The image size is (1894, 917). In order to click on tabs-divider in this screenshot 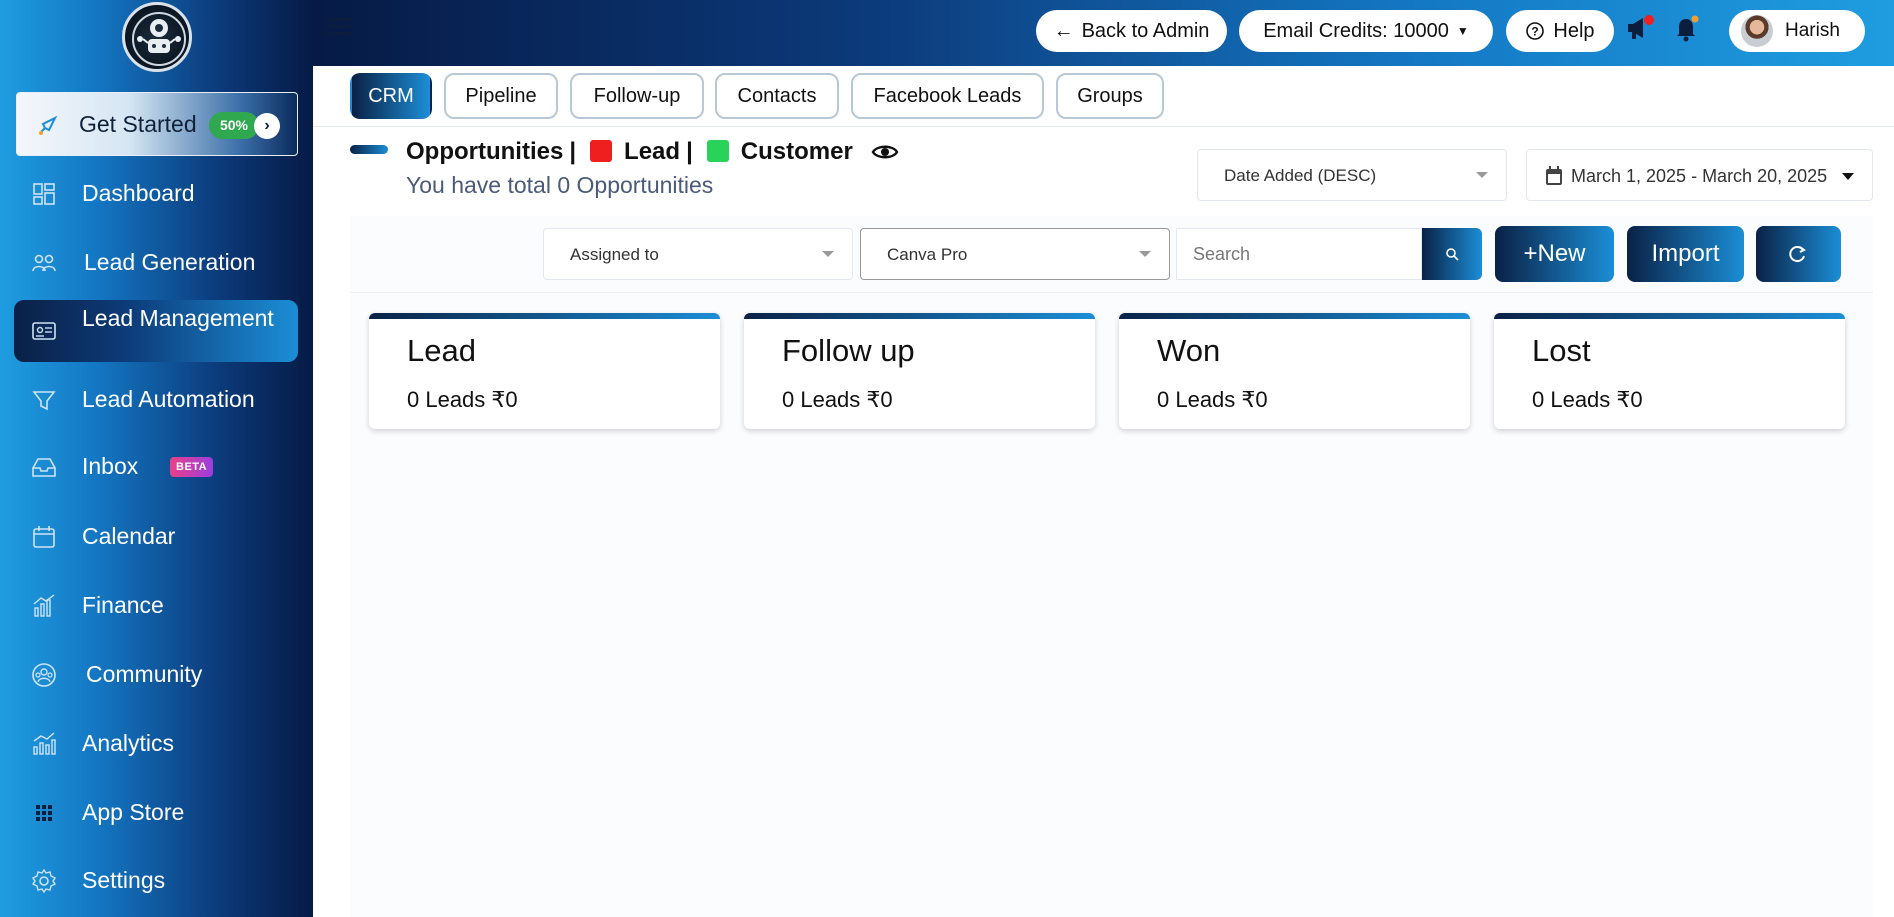, I will do `click(1103, 126)`.